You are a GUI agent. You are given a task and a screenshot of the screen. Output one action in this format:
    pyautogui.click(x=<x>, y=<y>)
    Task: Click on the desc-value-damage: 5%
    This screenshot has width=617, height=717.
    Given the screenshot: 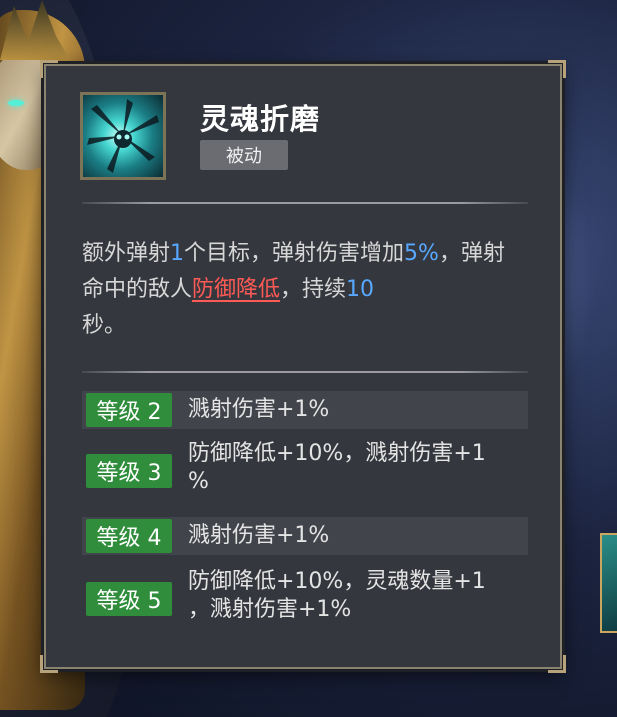 What is the action you would take?
    pyautogui.click(x=421, y=253)
    